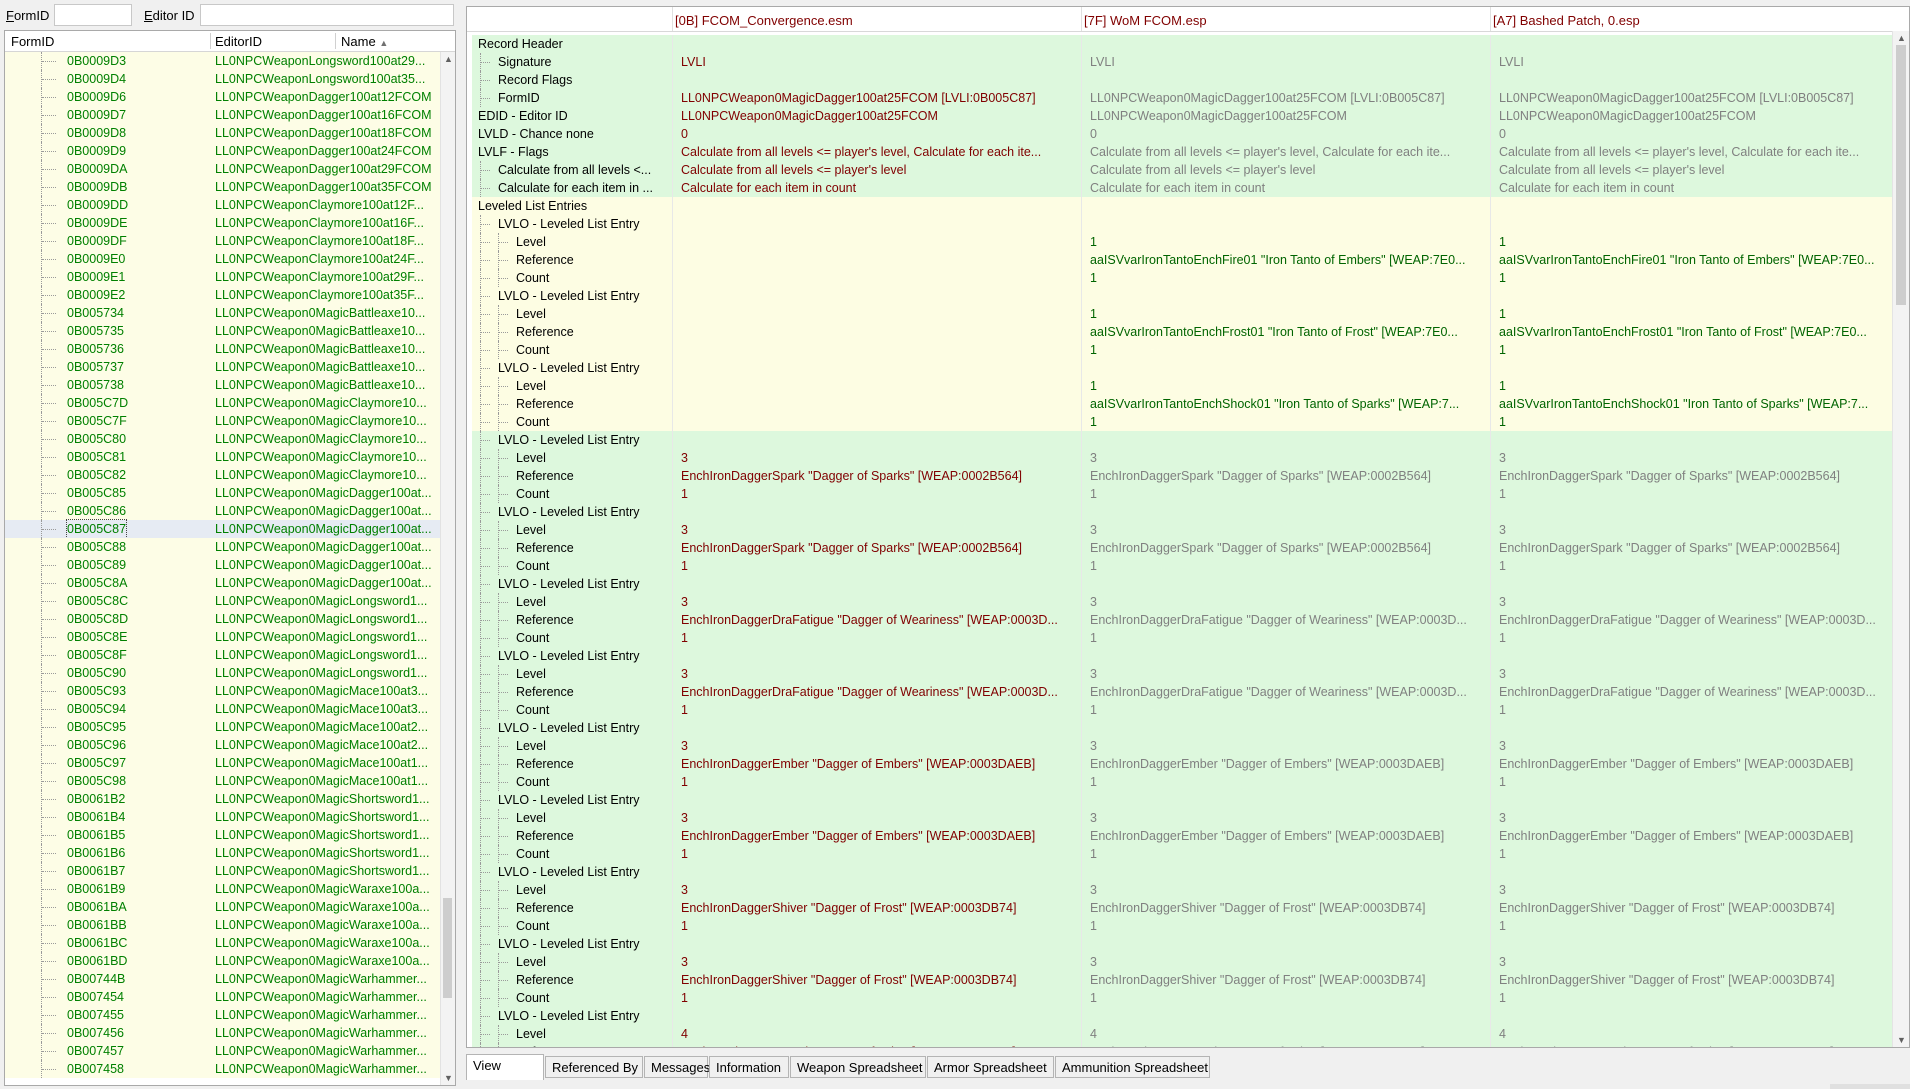 This screenshot has height=1089, width=1910. Describe the element at coordinates (1694, 62) in the screenshot. I see `grid-cell-bashed-patch: LVLI` at that location.